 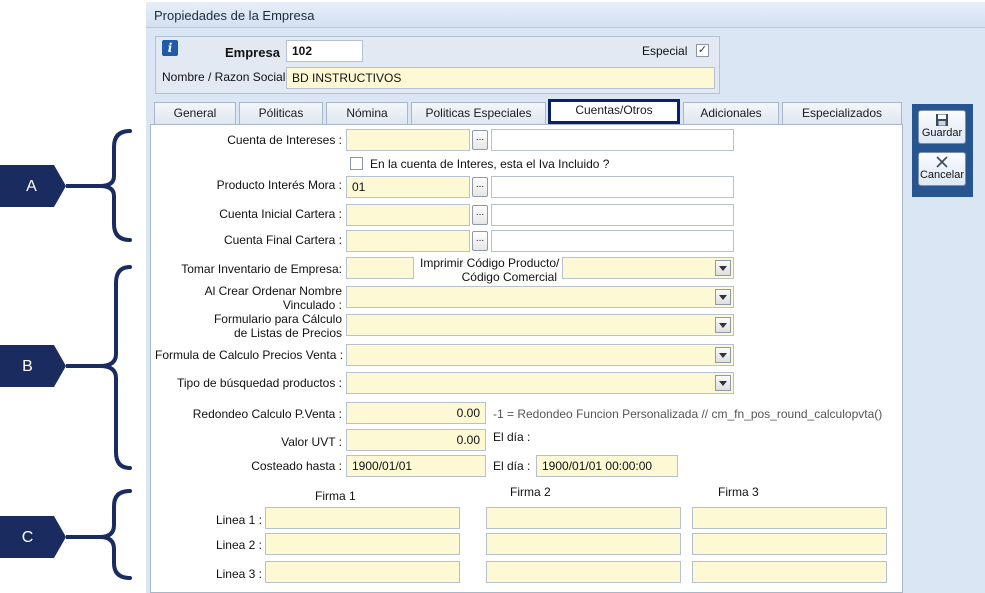 What do you see at coordinates (115, 367) in the screenshot?
I see `bracket-b` at bounding box center [115, 367].